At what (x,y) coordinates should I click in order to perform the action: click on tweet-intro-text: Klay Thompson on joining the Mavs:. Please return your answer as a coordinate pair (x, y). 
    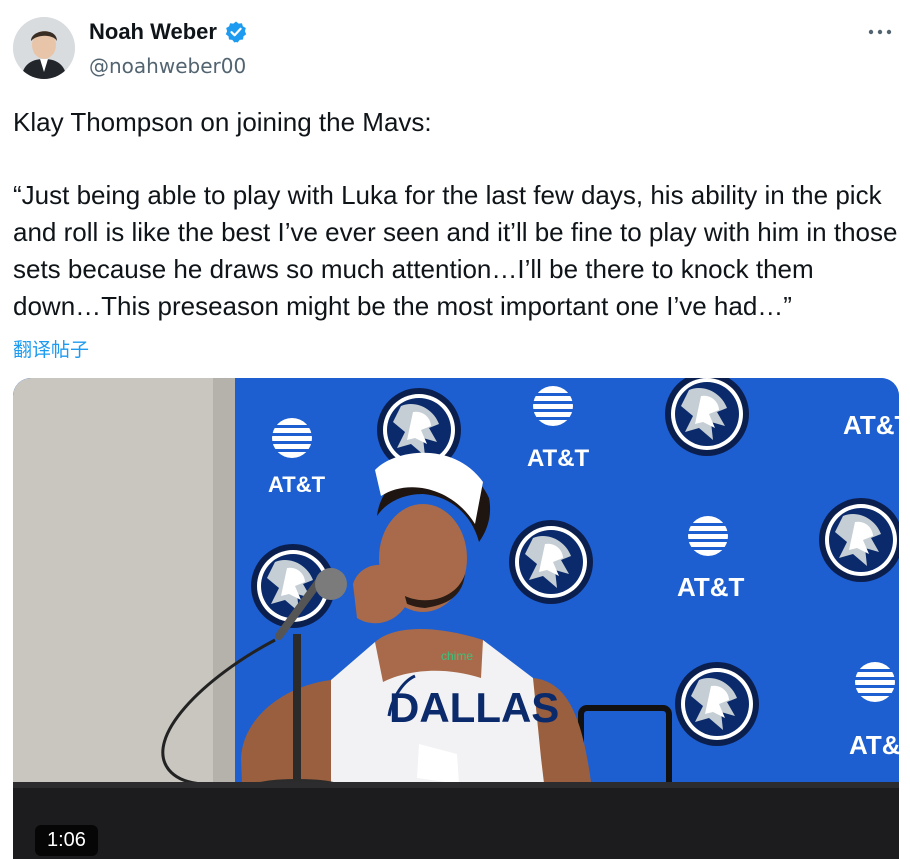
    Looking at the image, I should click on (222, 122).